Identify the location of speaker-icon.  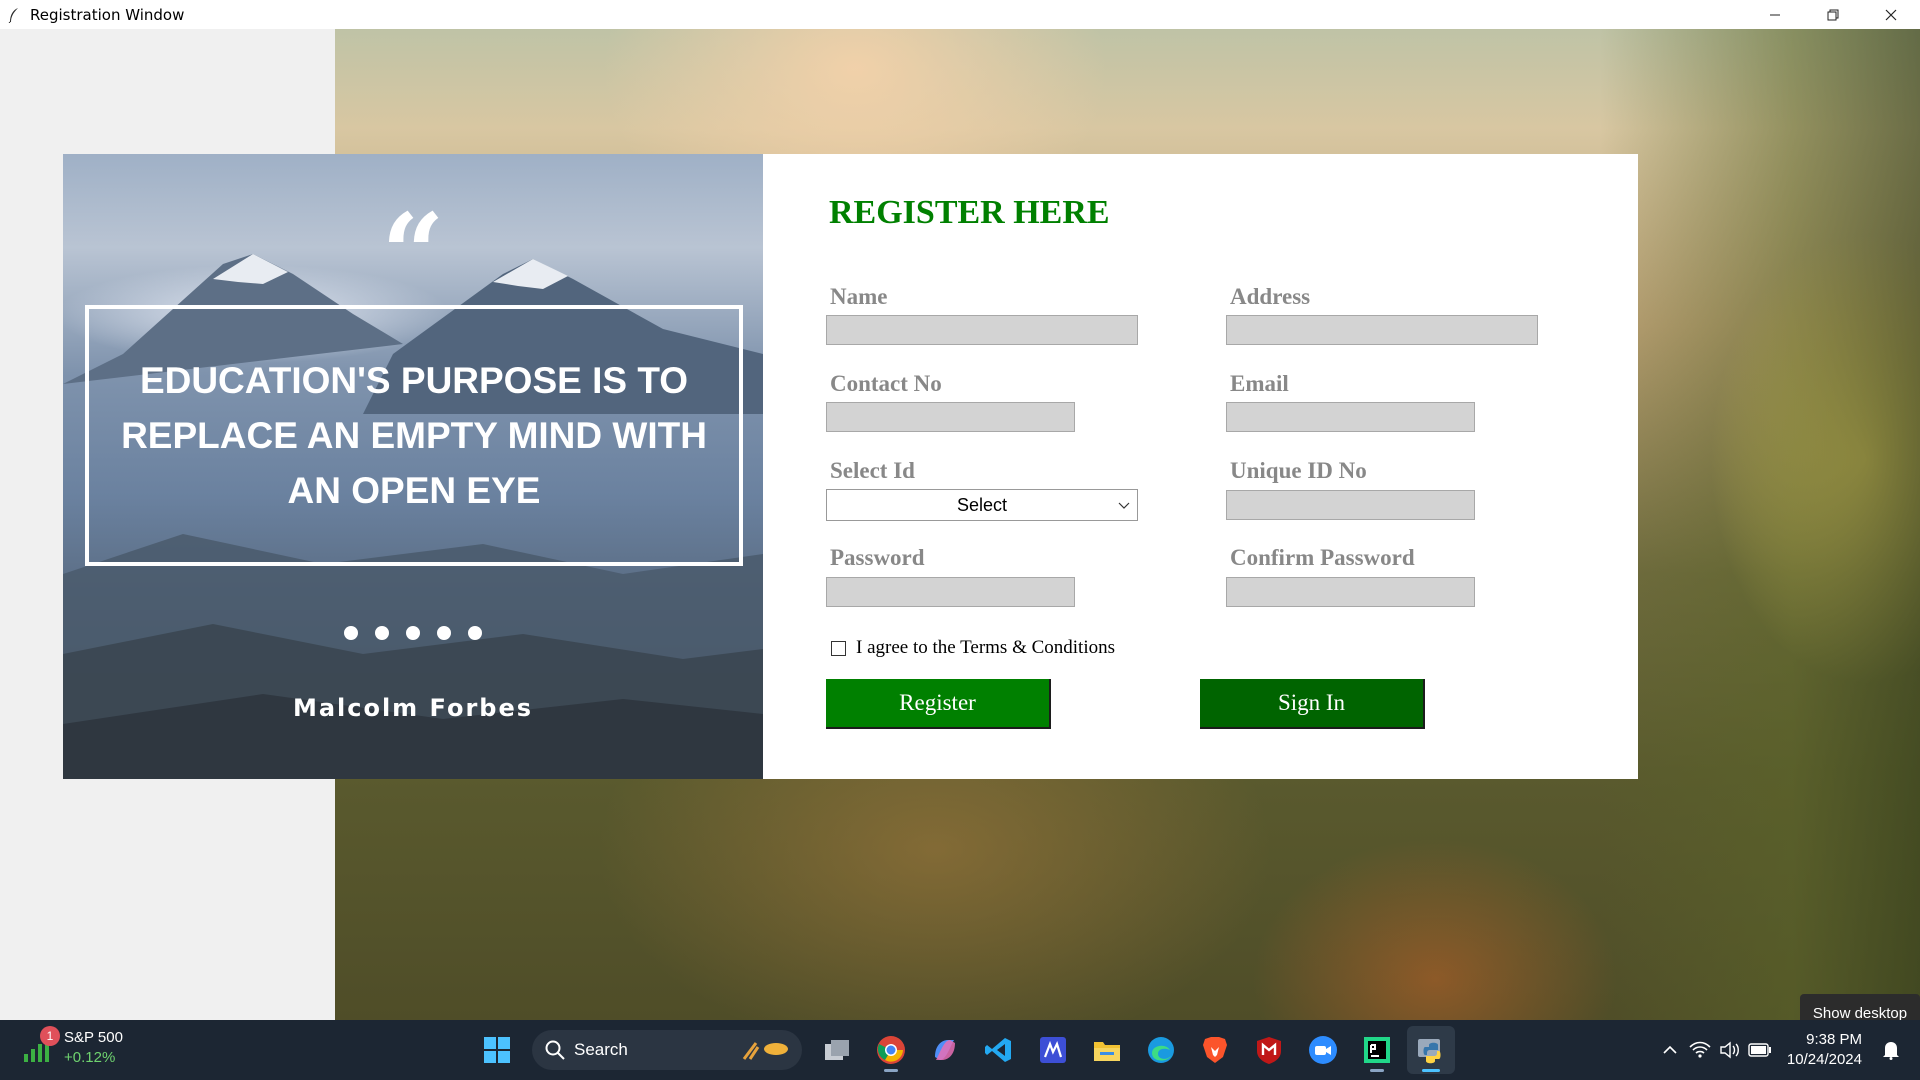
(1729, 1050).